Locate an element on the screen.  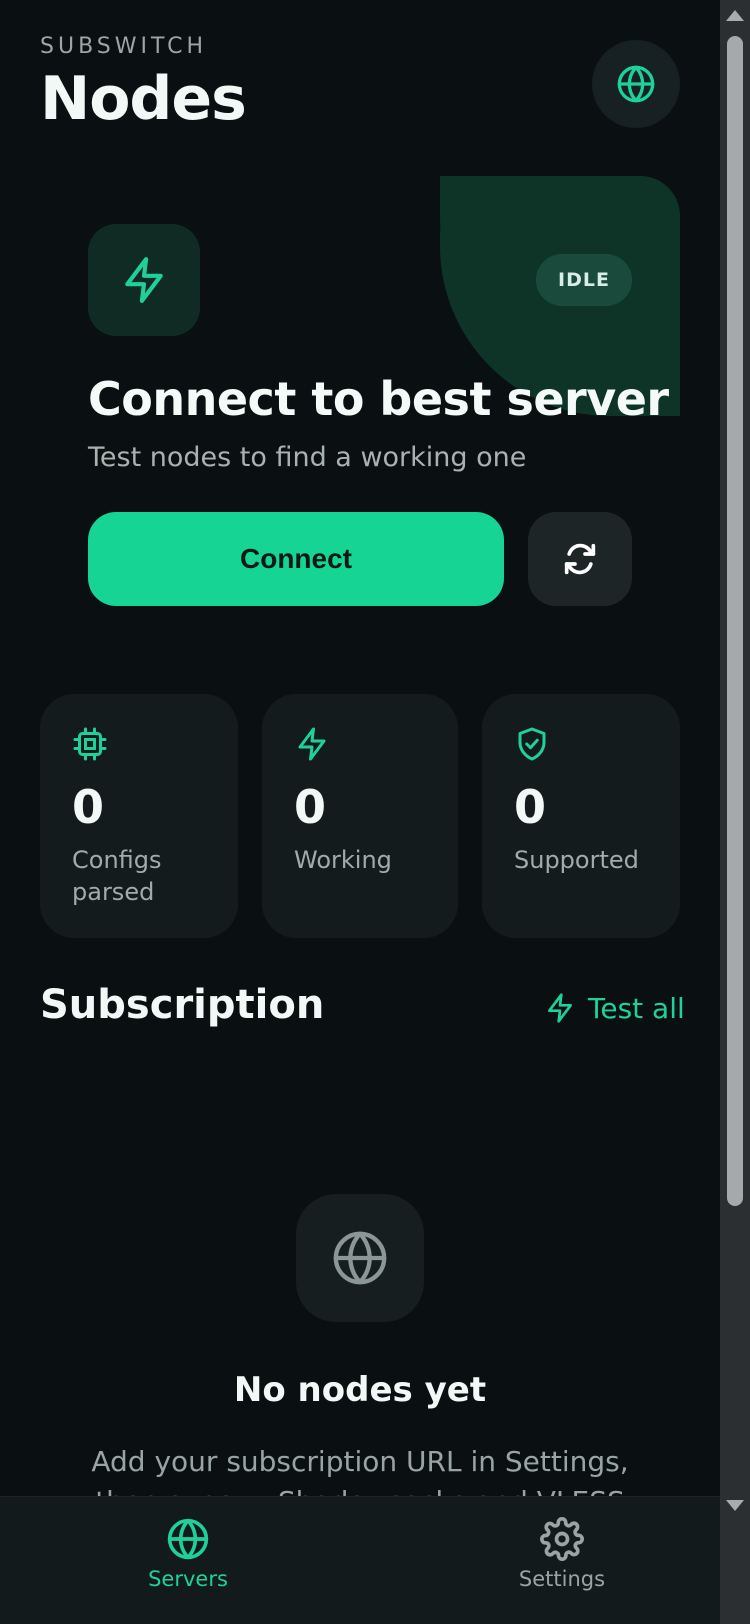
scrollbar is located at coordinates (735, 812).